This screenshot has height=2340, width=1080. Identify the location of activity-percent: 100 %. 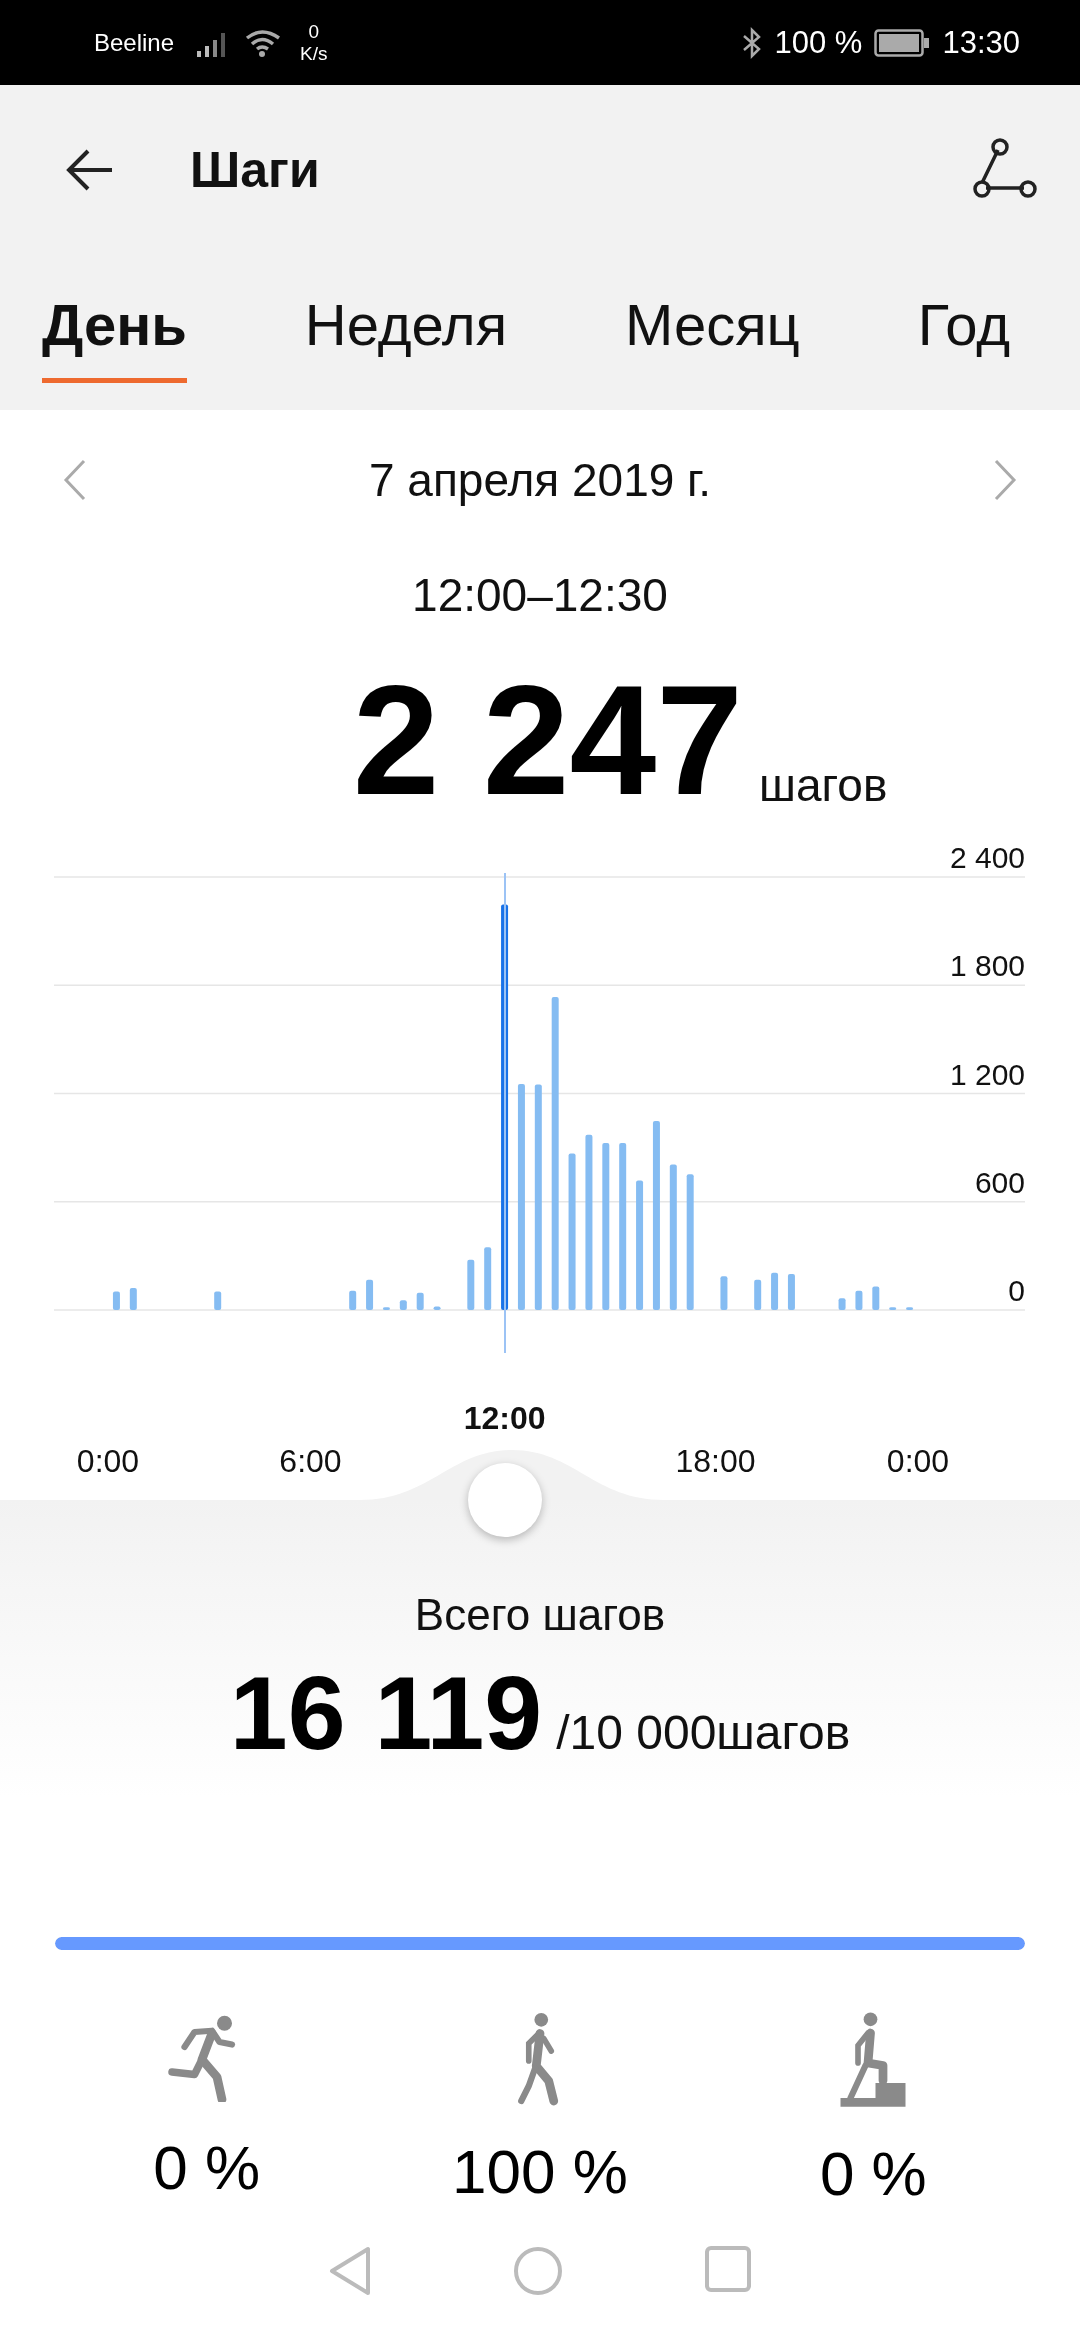
(540, 2171).